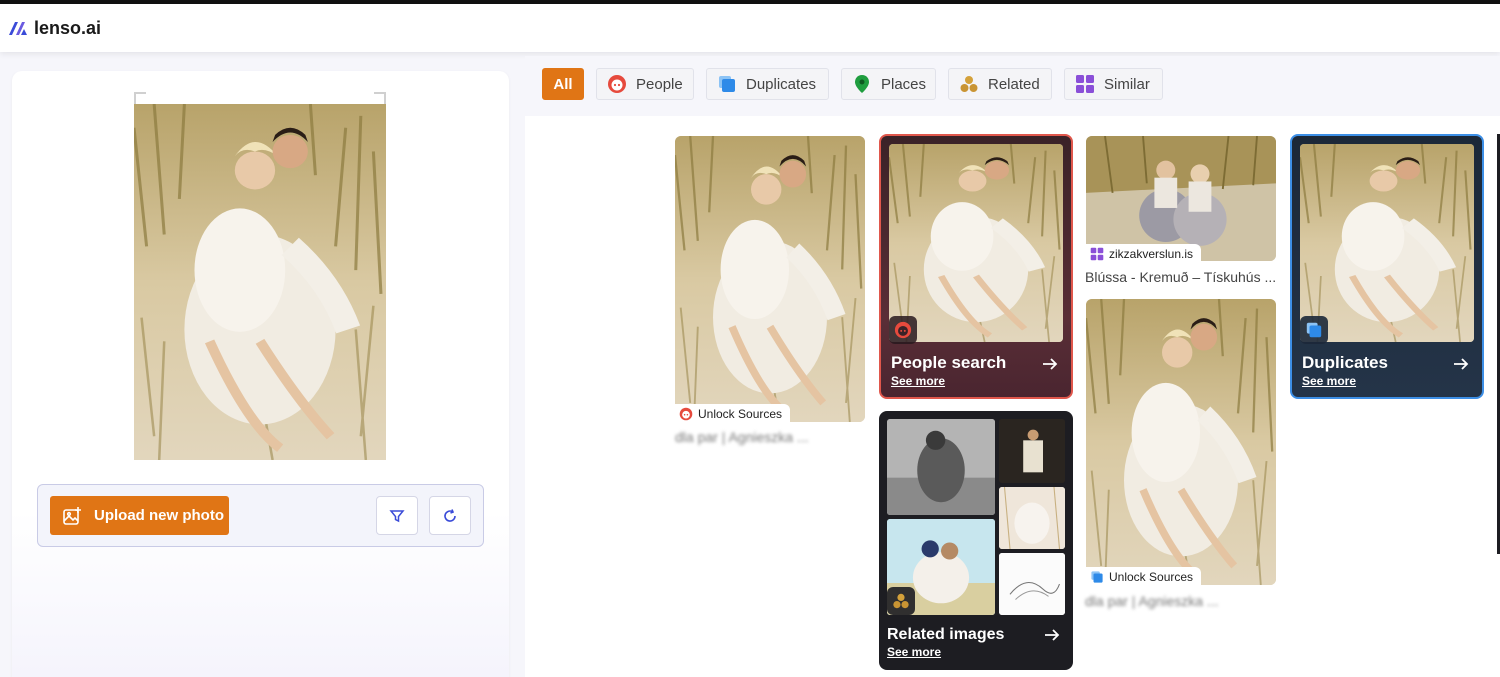 Image resolution: width=1500 pixels, height=677 pixels. What do you see at coordinates (1387, 243) in the screenshot?
I see `duplicates-card-image` at bounding box center [1387, 243].